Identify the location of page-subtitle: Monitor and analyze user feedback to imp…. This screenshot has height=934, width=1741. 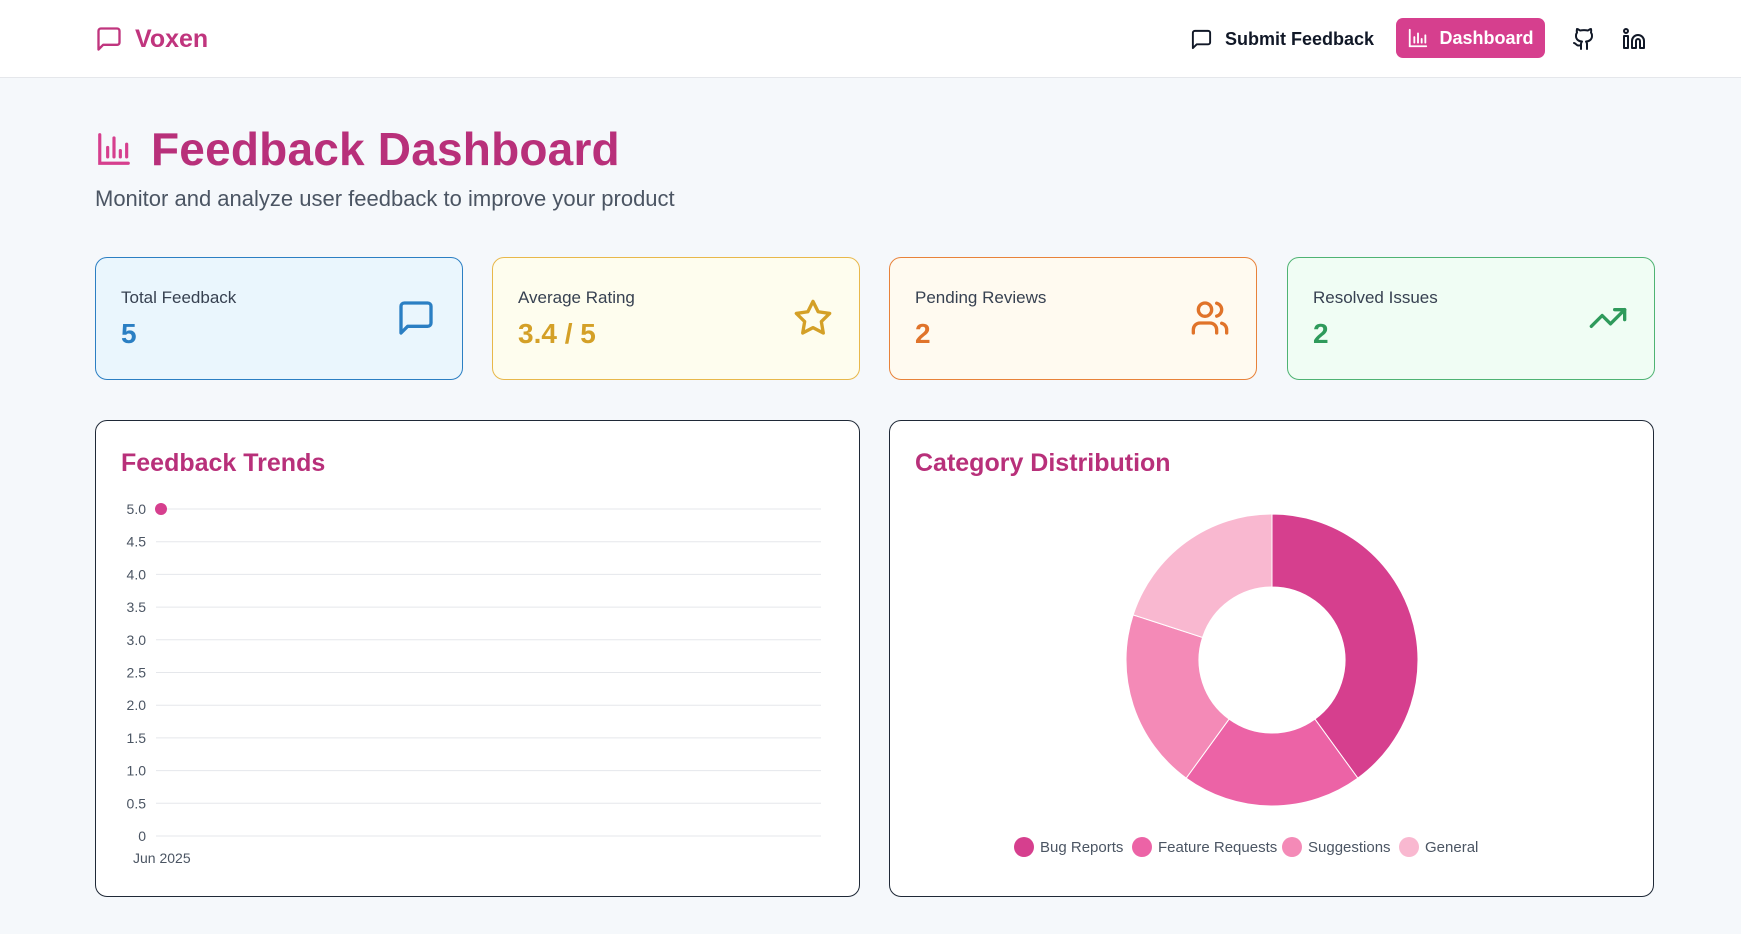
(385, 198).